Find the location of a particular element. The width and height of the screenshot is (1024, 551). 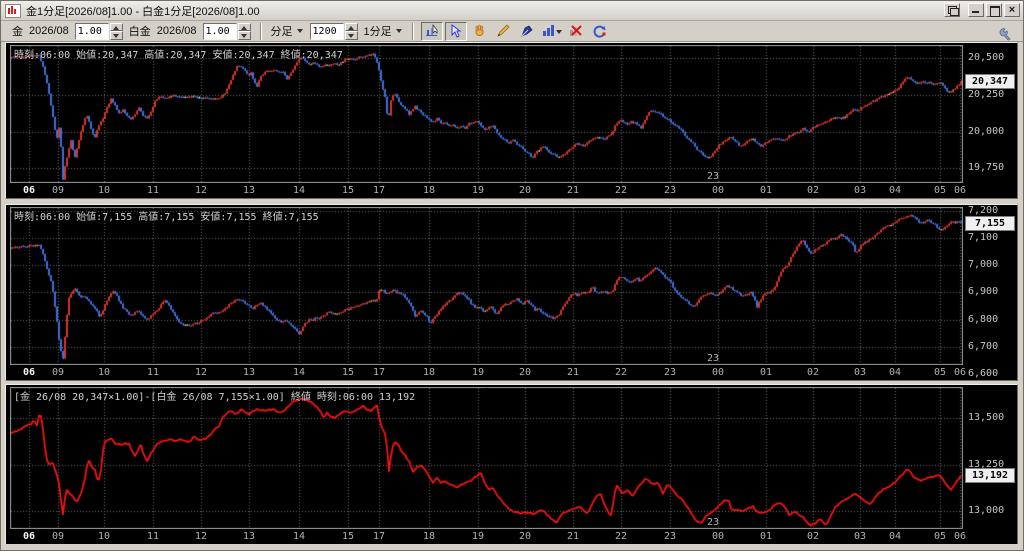

gold-label: 金 is located at coordinates (17, 32).